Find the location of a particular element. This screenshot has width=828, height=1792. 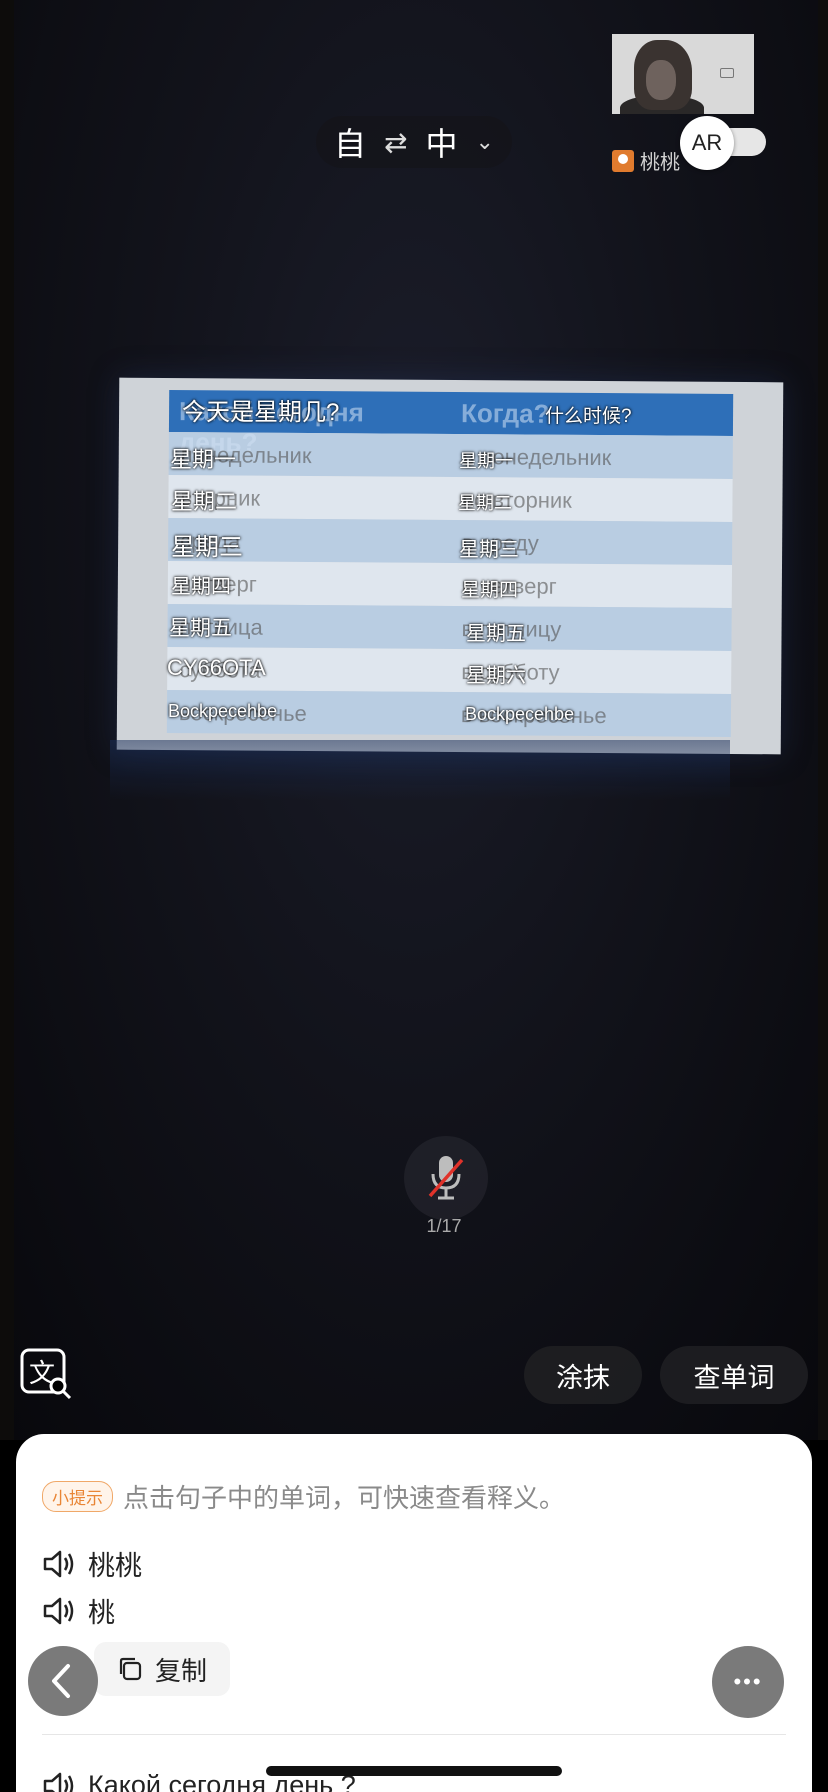

overlay-left-item: 星期五 is located at coordinates (200, 627).